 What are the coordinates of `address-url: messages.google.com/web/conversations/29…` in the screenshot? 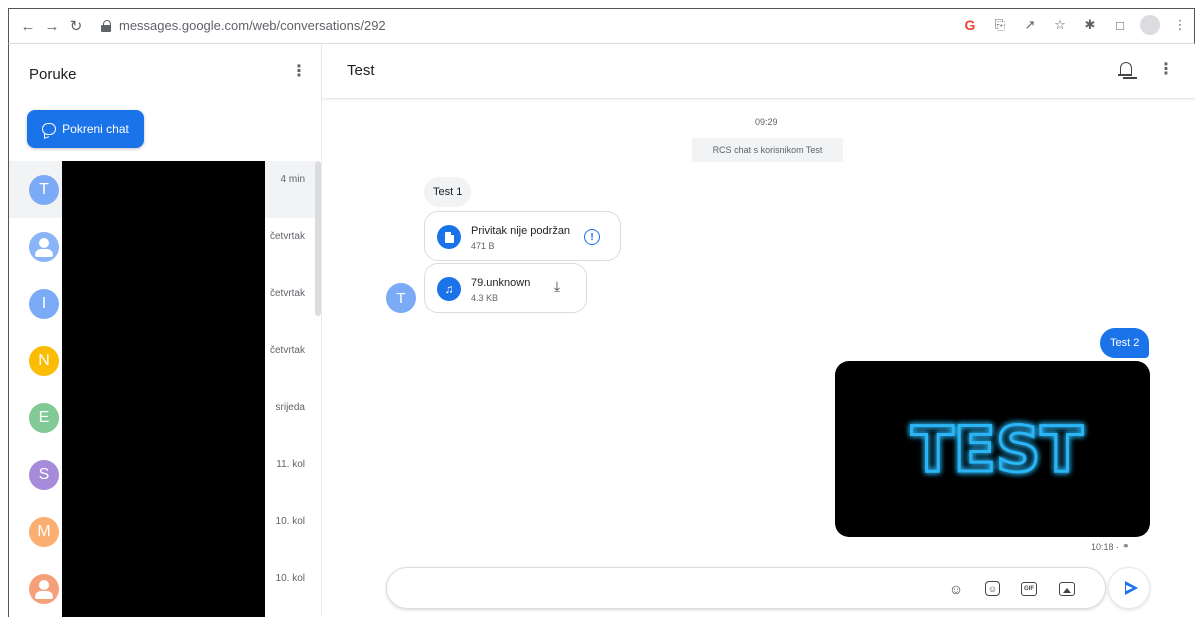 It's located at (252, 26).